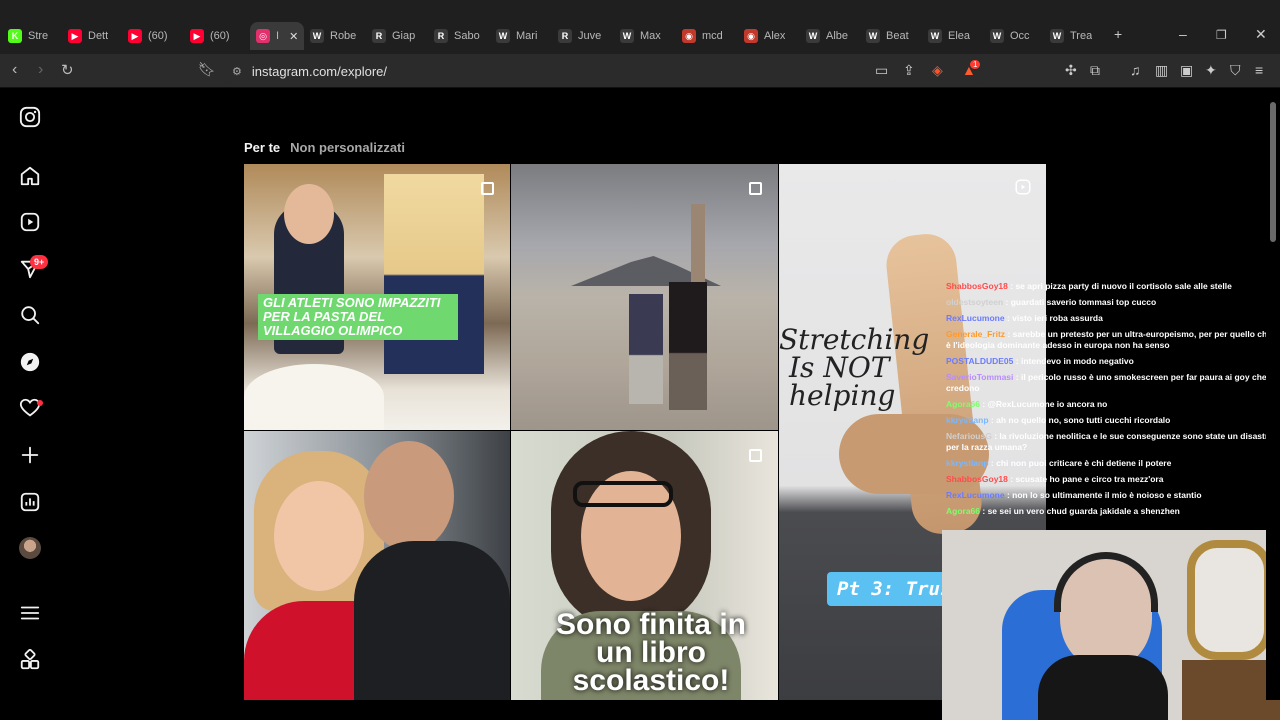  What do you see at coordinates (1118, 34) in the screenshot?
I see `new-tab-icon: +` at bounding box center [1118, 34].